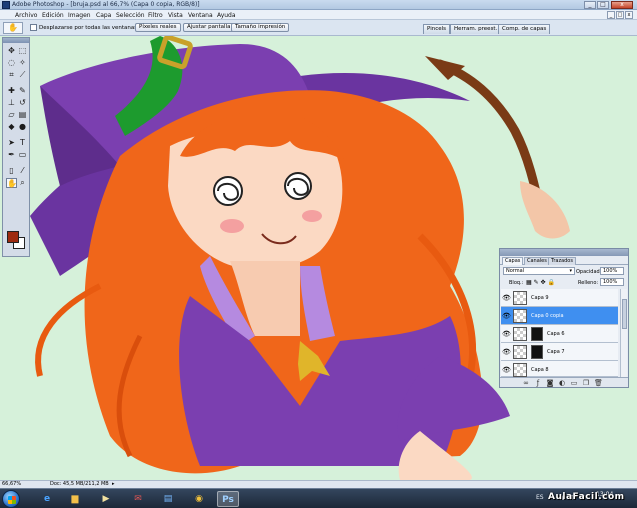  What do you see at coordinates (11, 127) in the screenshot?
I see `blur-tool-icon: ◆` at bounding box center [11, 127].